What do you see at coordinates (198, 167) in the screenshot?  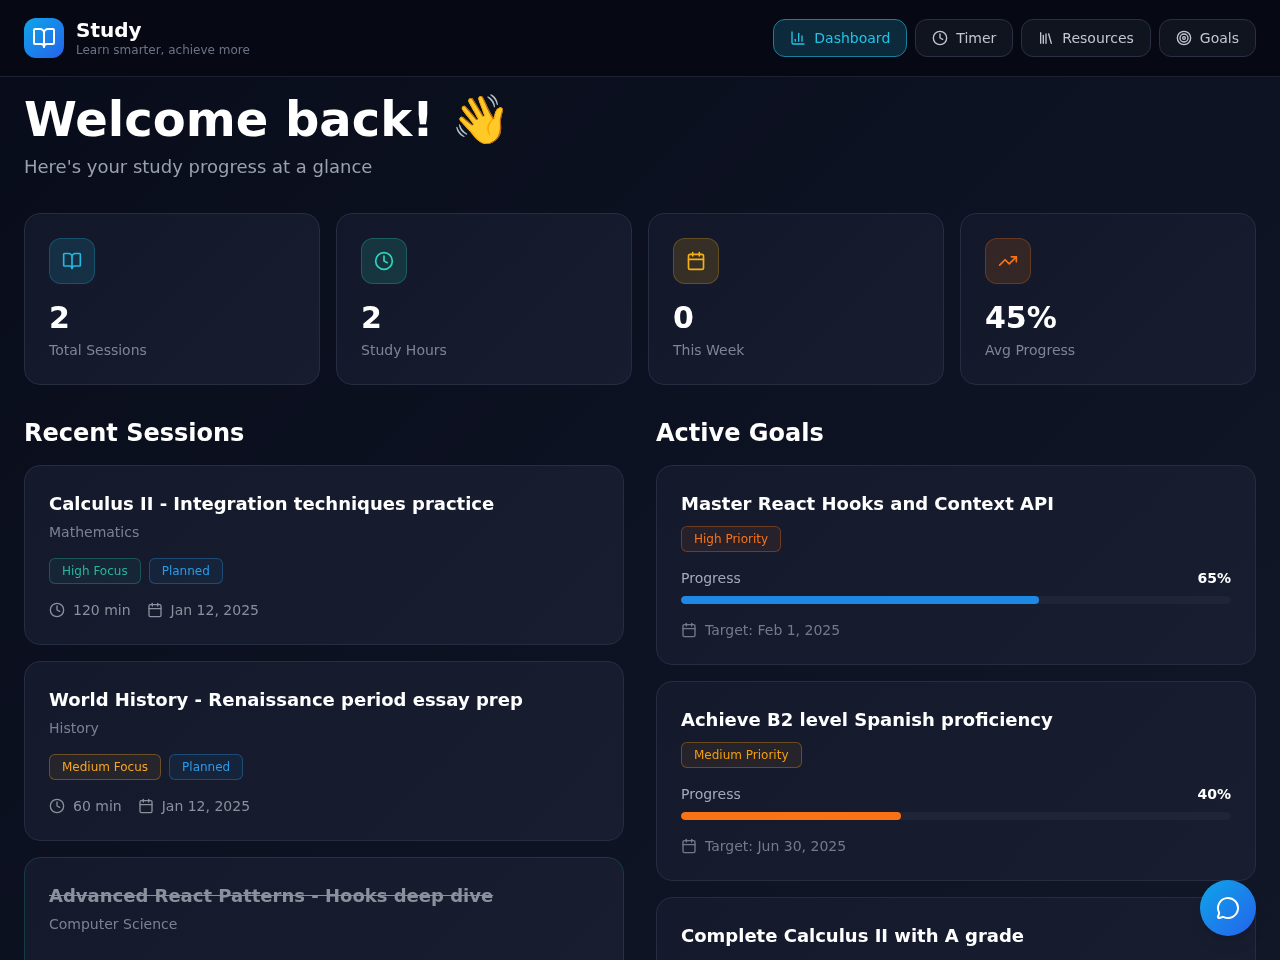 I see `welcome-subtitle: Here's your study progress at a glance` at bounding box center [198, 167].